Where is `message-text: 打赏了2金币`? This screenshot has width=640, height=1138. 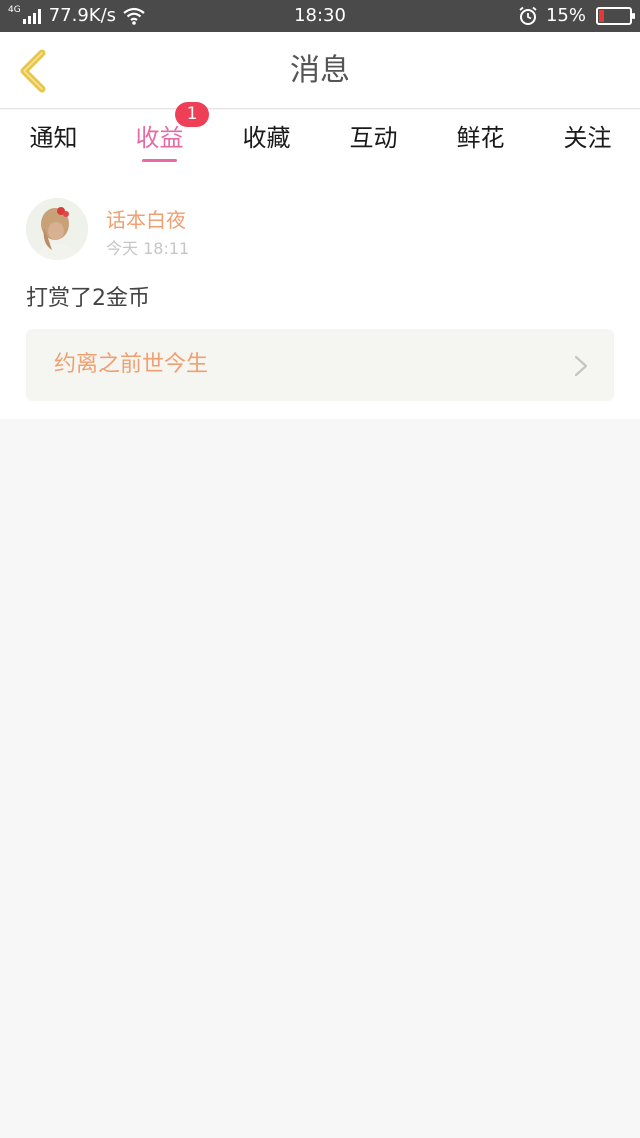 message-text: 打赏了2金币 is located at coordinates (88, 298).